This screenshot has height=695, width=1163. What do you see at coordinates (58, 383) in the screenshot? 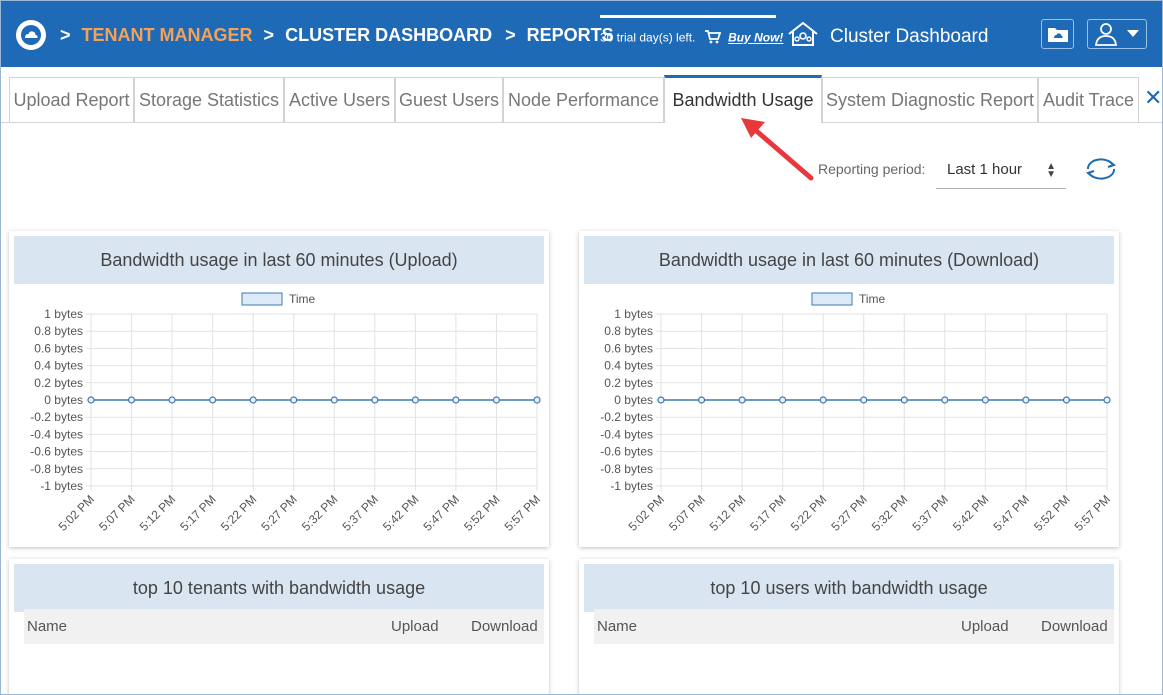
I see `y-tick-label: 0.2 bytes` at bounding box center [58, 383].